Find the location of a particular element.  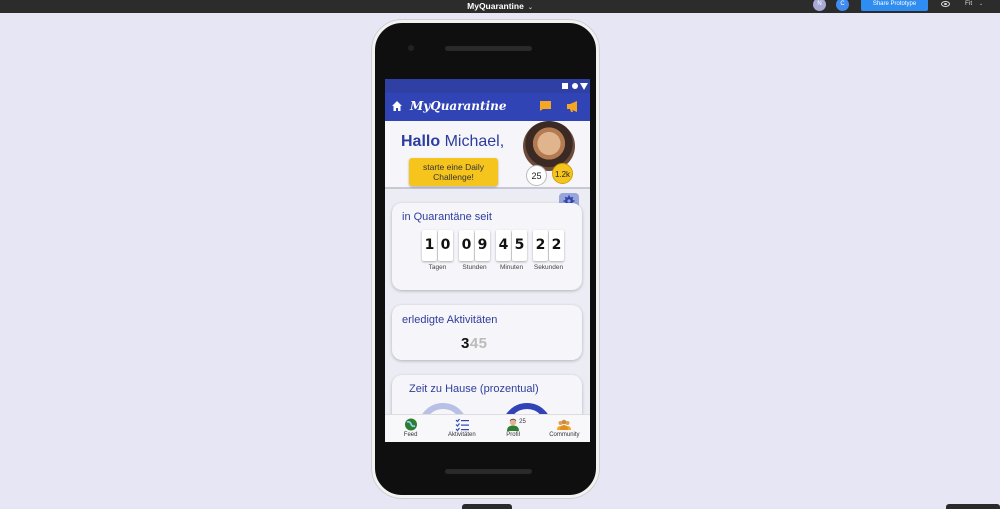

nav-item-feed: Feed is located at coordinates (411, 428).